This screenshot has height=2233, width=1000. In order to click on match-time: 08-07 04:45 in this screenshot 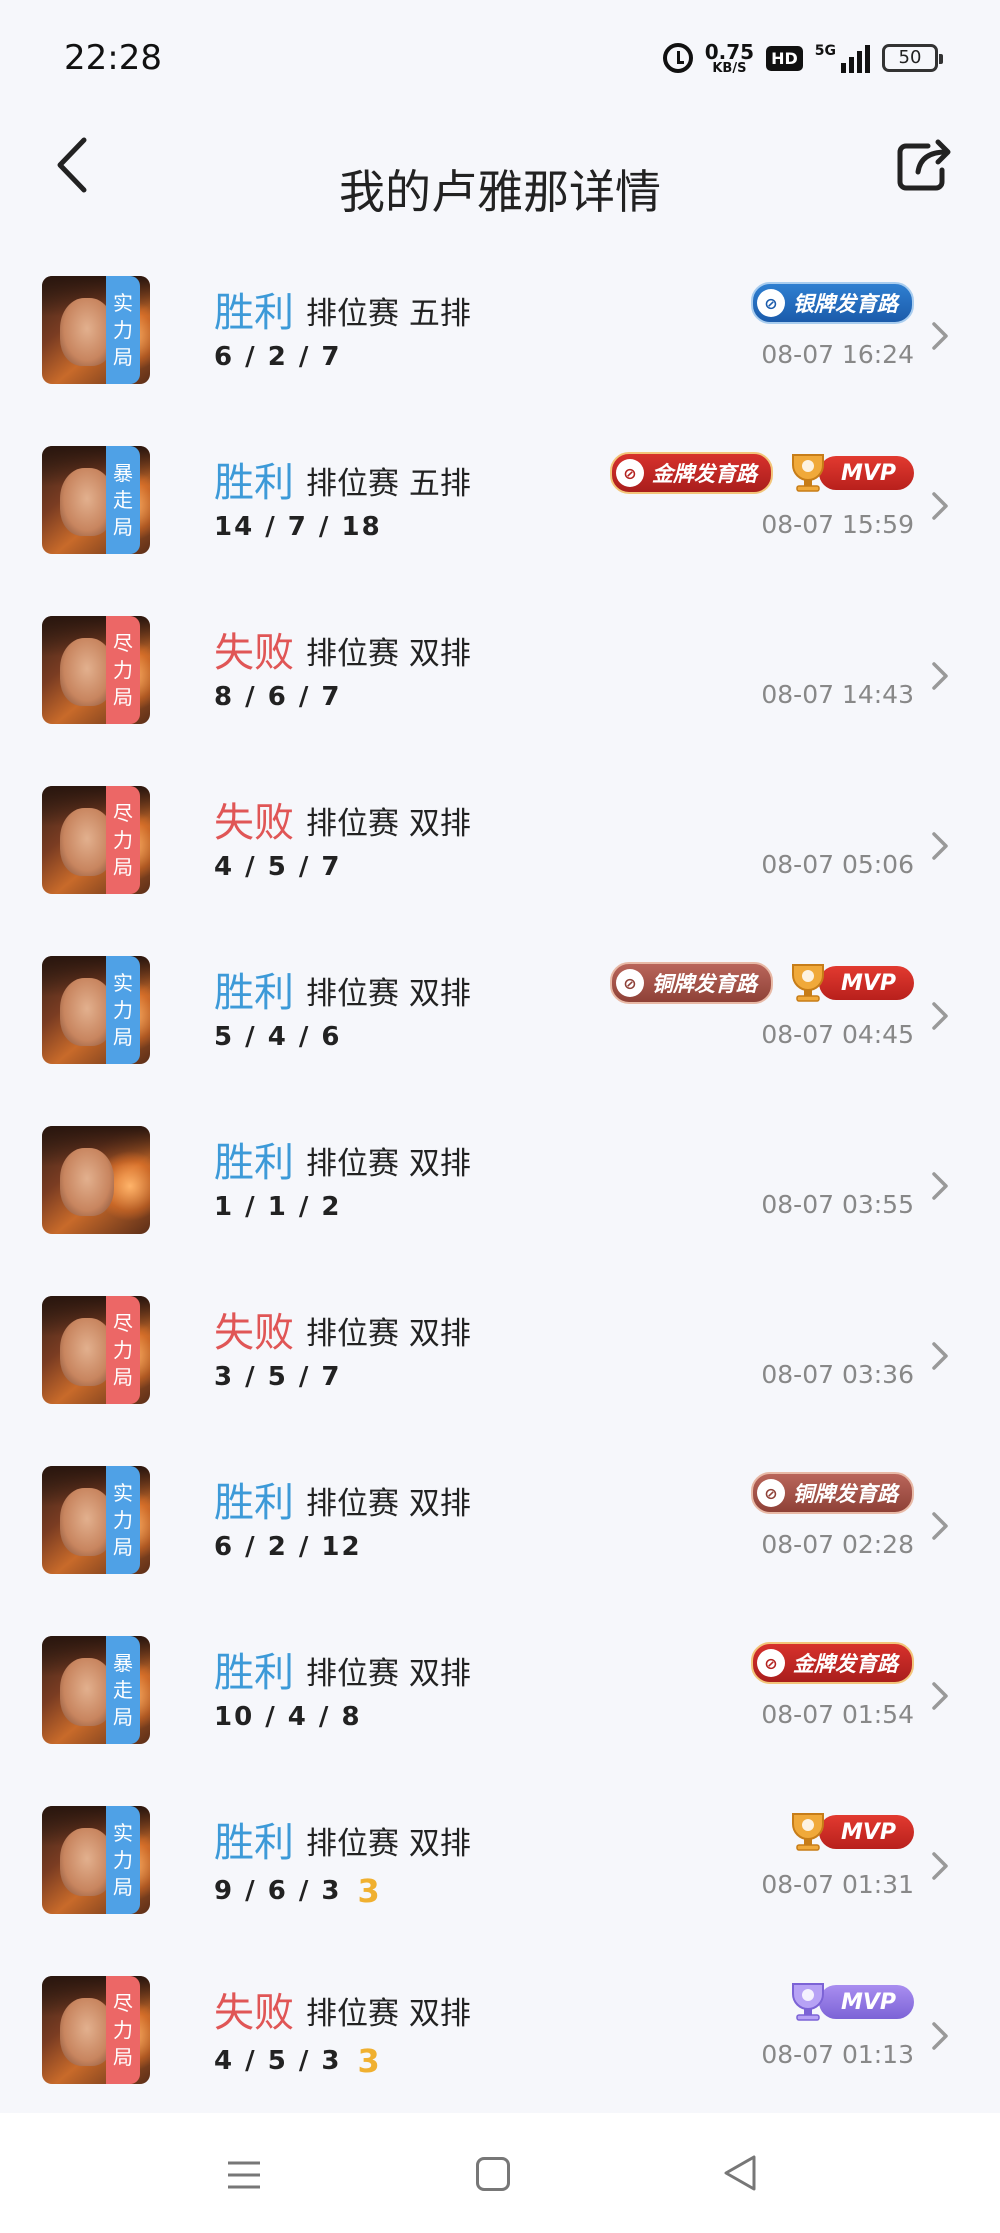, I will do `click(837, 1034)`.